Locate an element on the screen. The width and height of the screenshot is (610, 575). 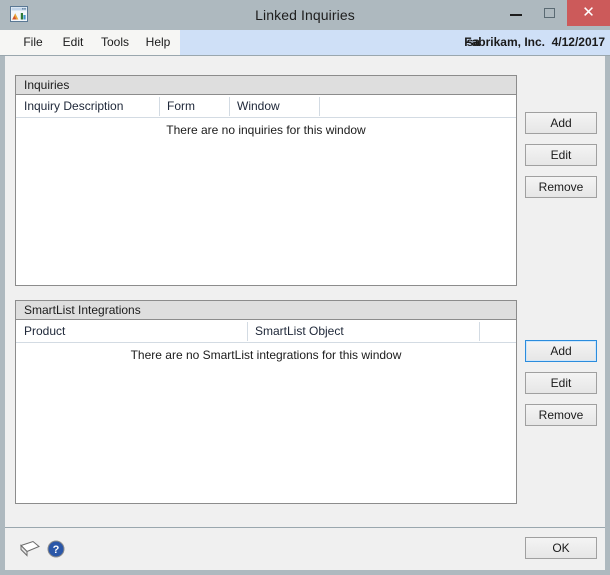
column-header-product: Product is located at coordinates (131, 331).